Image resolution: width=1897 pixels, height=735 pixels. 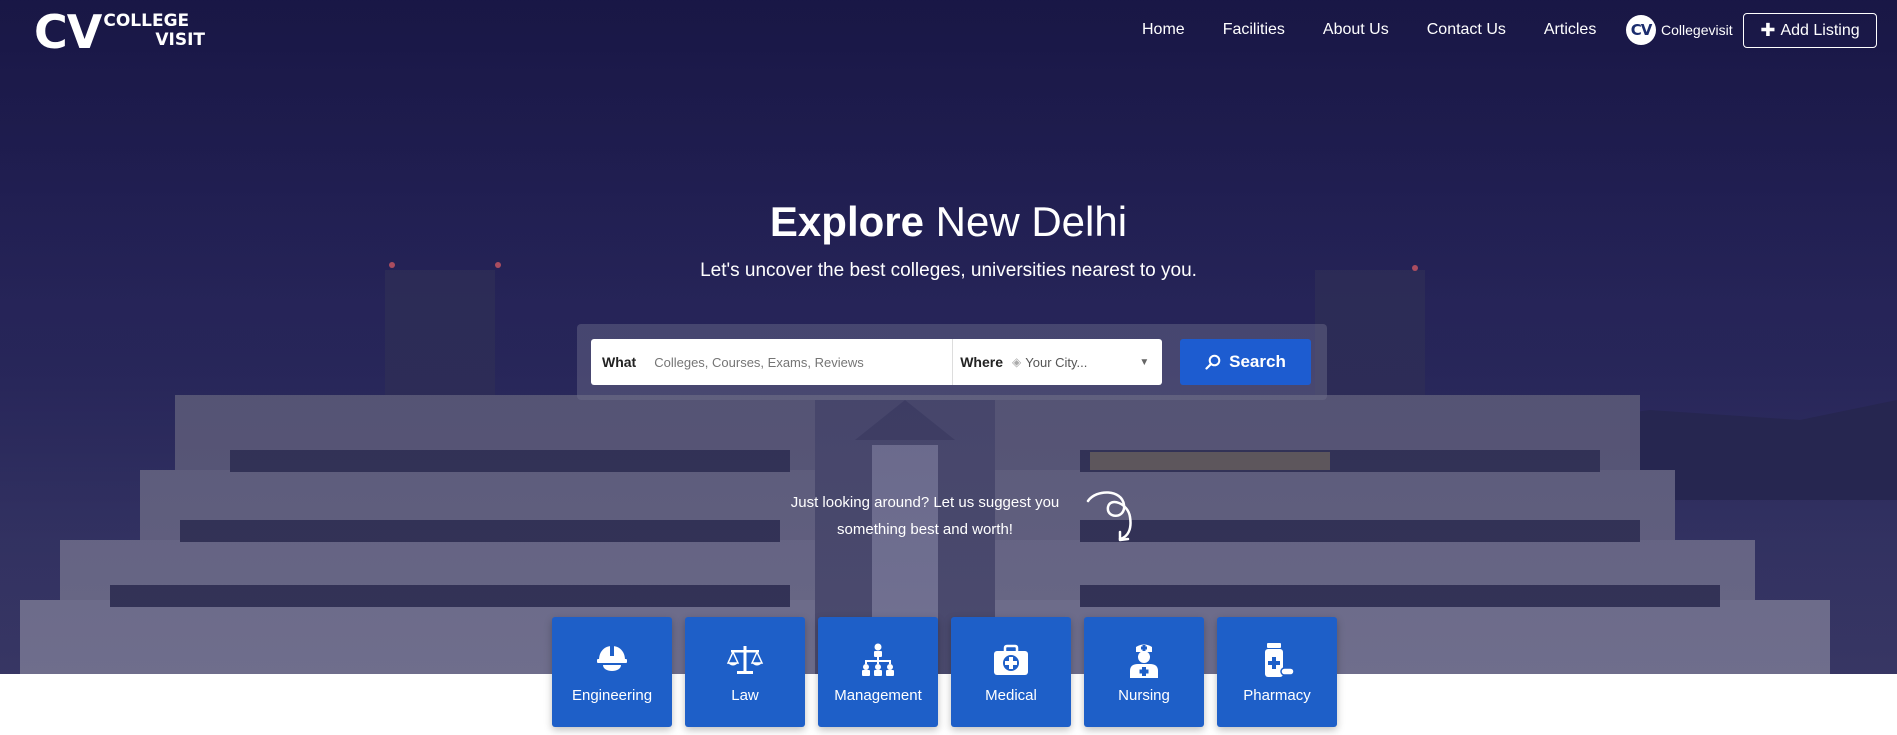 I want to click on site-logo: CV COLLEGE VISIT, so click(x=119, y=32).